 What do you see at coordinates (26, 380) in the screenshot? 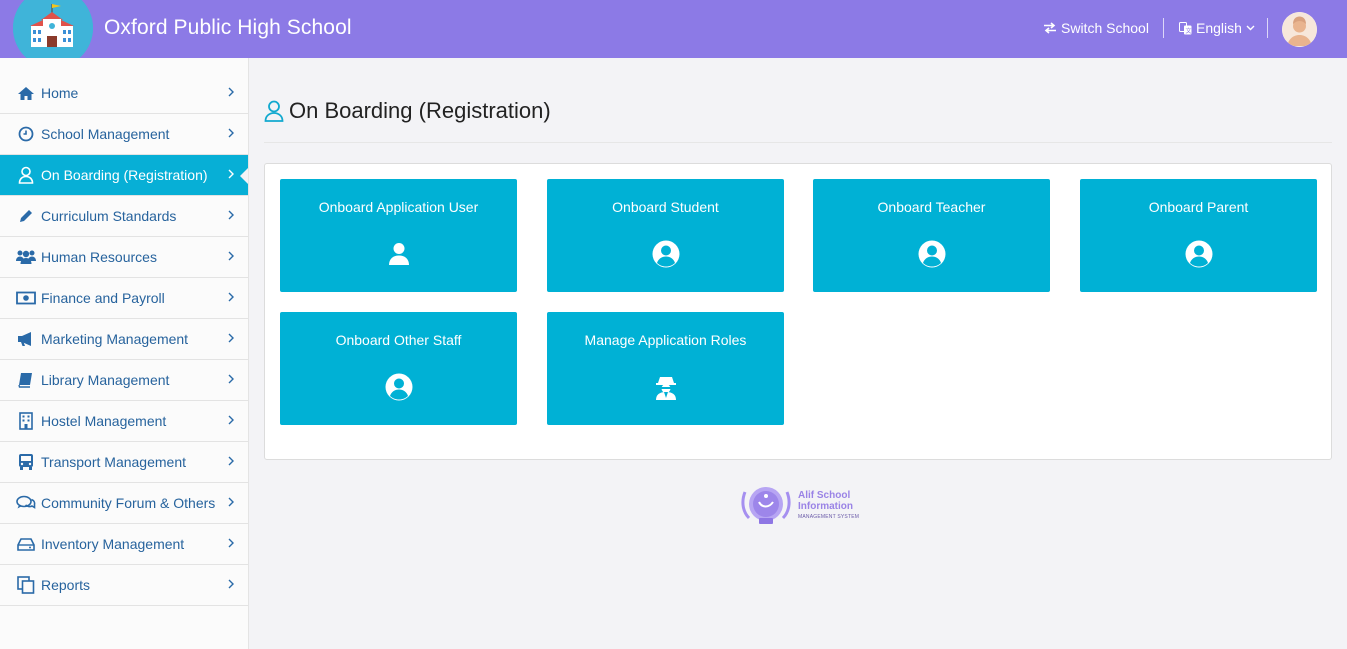
I see `book-icon` at bounding box center [26, 380].